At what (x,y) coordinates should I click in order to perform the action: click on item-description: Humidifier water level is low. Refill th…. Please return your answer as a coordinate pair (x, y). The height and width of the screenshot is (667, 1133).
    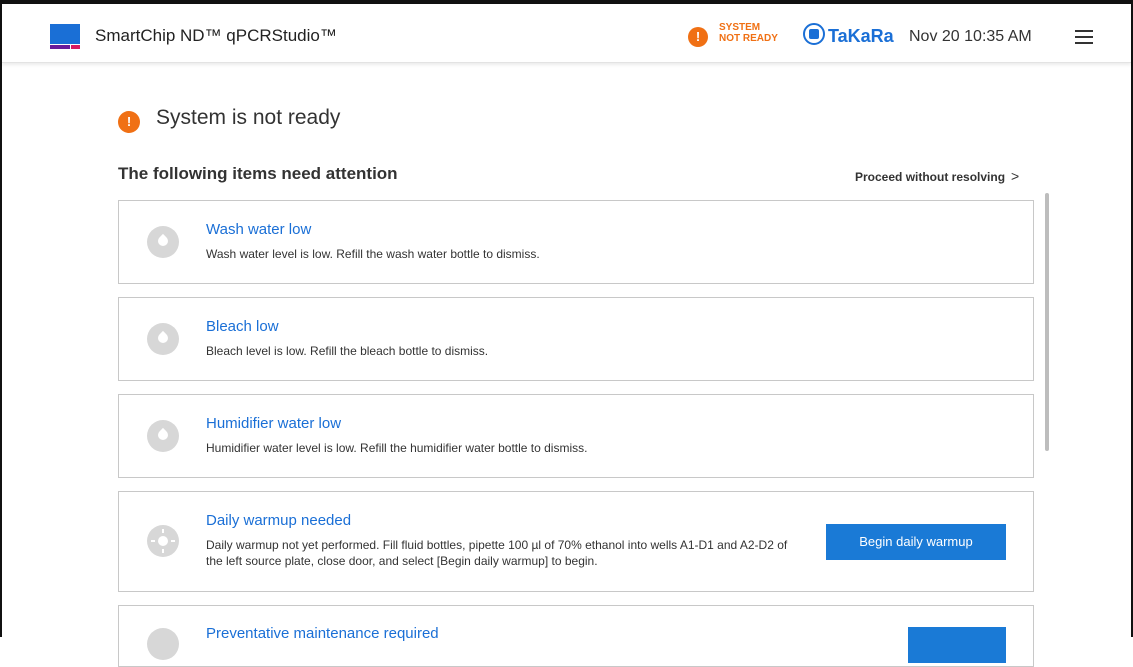
    Looking at the image, I should click on (397, 448).